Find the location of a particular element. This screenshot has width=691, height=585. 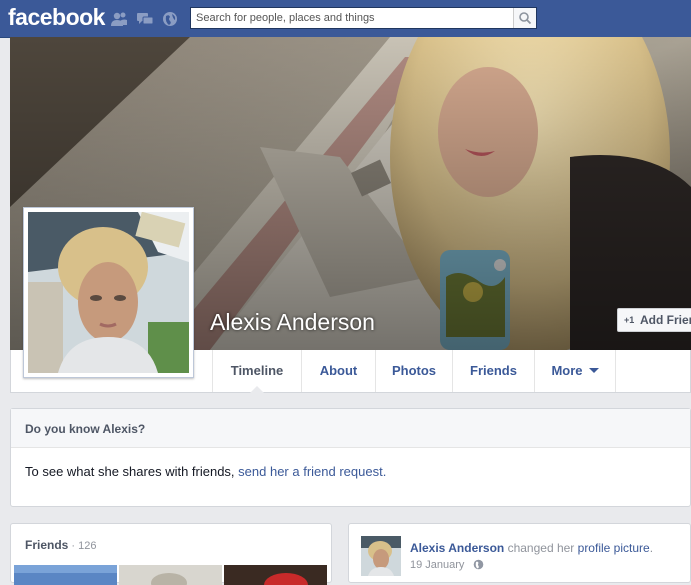

search-box is located at coordinates (363, 18).